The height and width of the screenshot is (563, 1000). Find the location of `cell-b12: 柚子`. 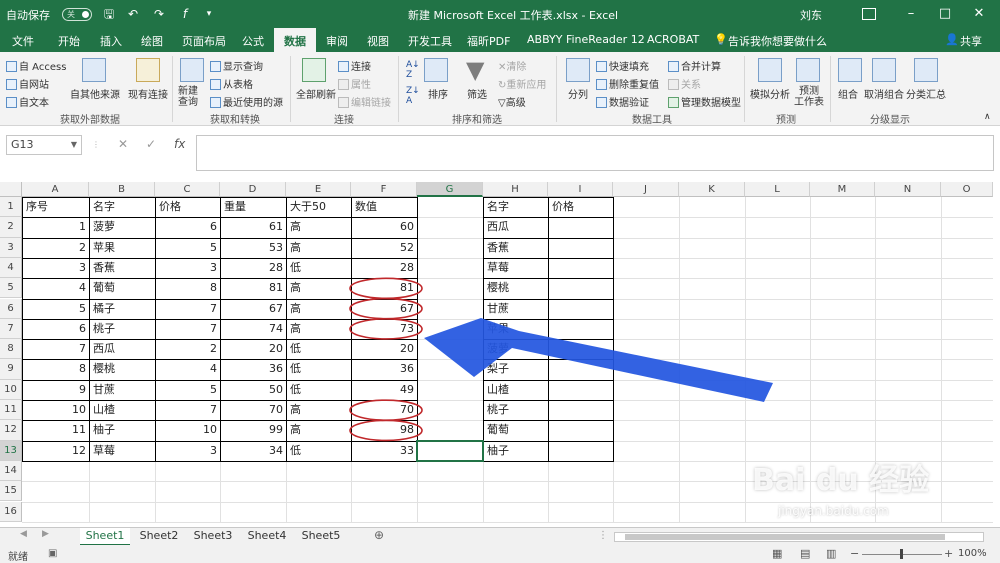

cell-b12: 柚子 is located at coordinates (122, 430).